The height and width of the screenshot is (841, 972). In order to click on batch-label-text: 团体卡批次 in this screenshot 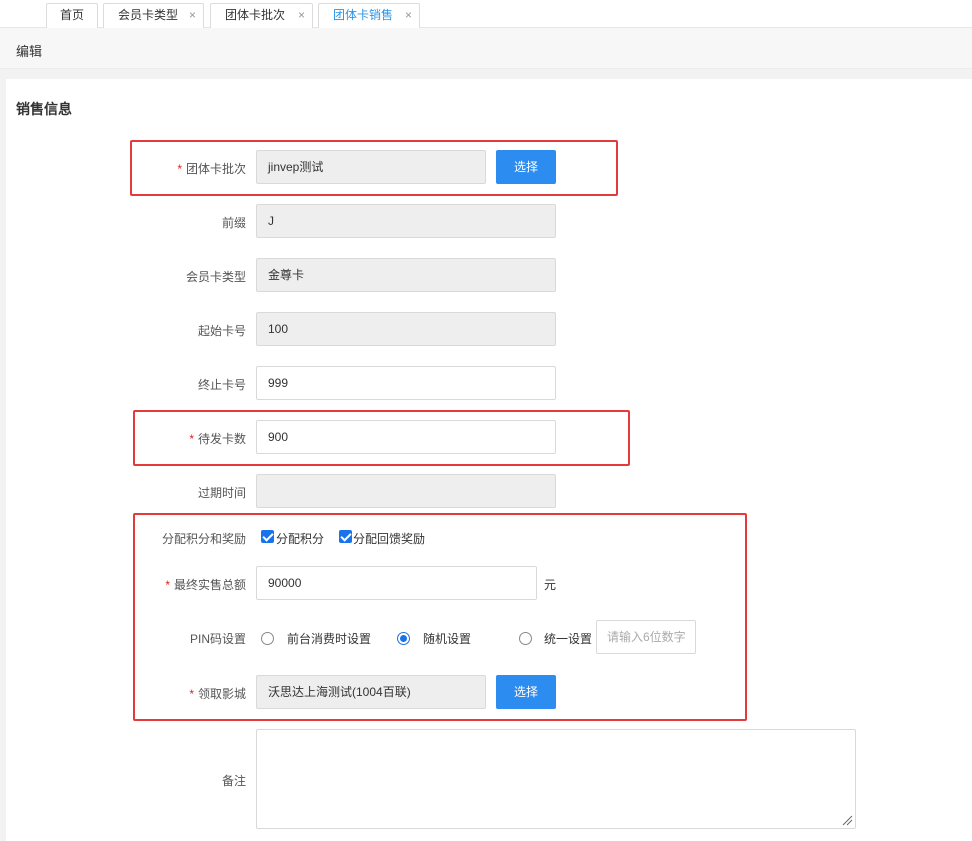, I will do `click(215, 169)`.